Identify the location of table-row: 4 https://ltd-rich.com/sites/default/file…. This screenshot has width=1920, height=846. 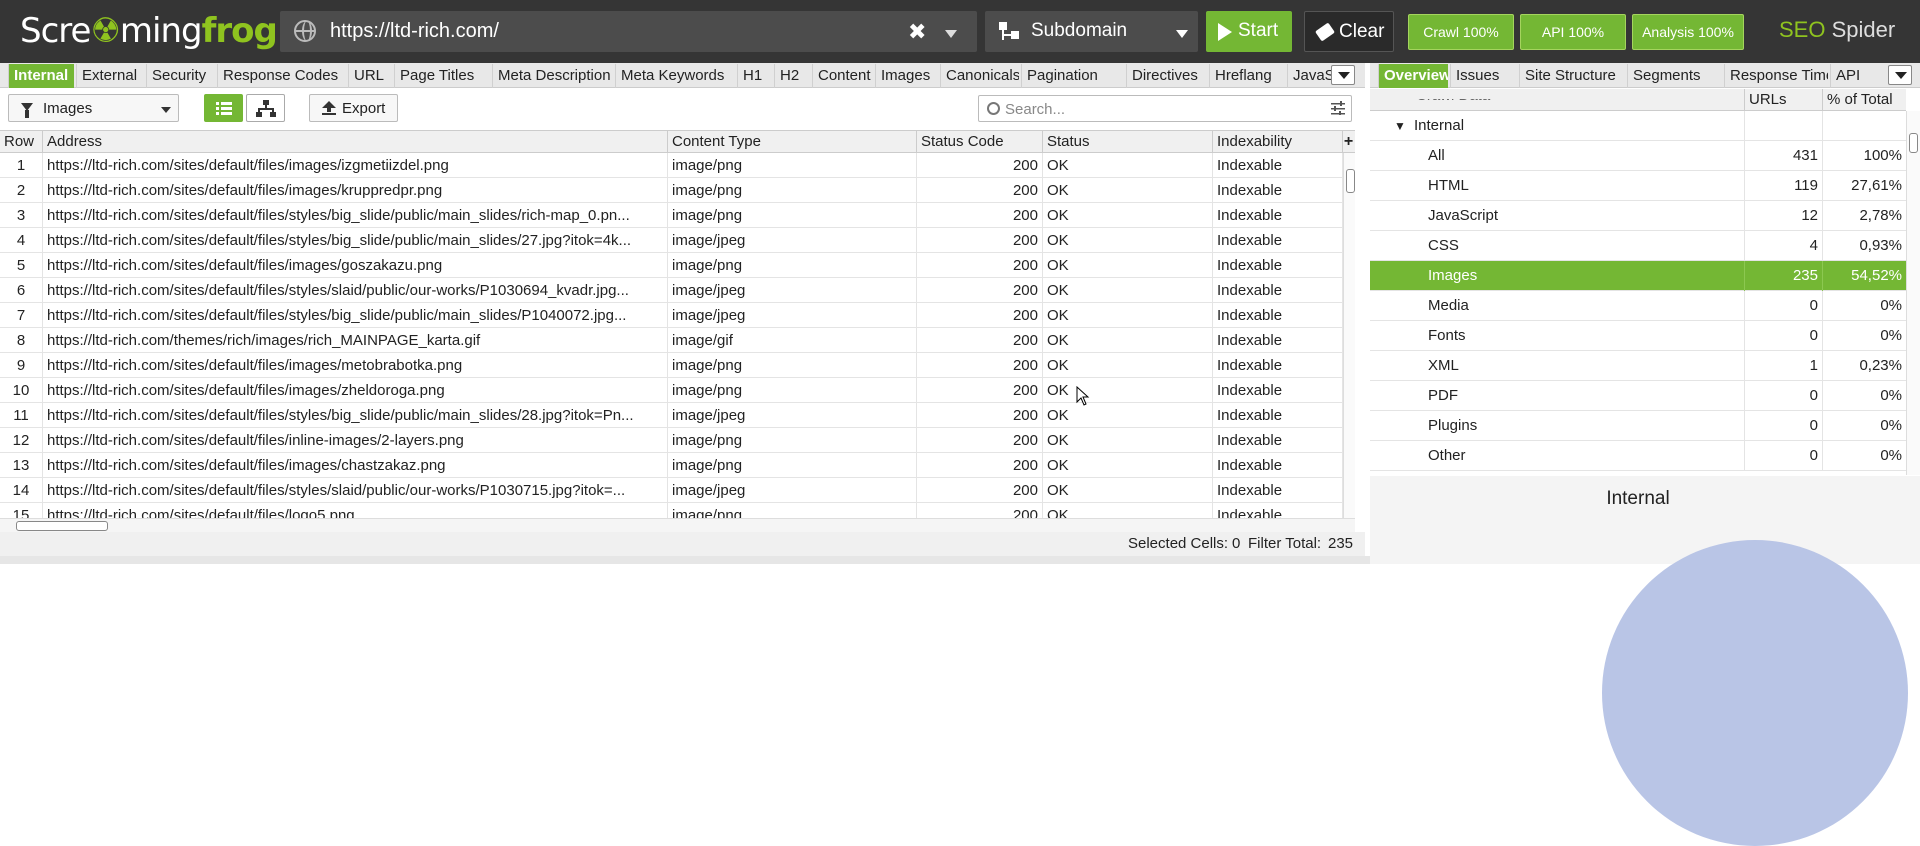
(672, 240).